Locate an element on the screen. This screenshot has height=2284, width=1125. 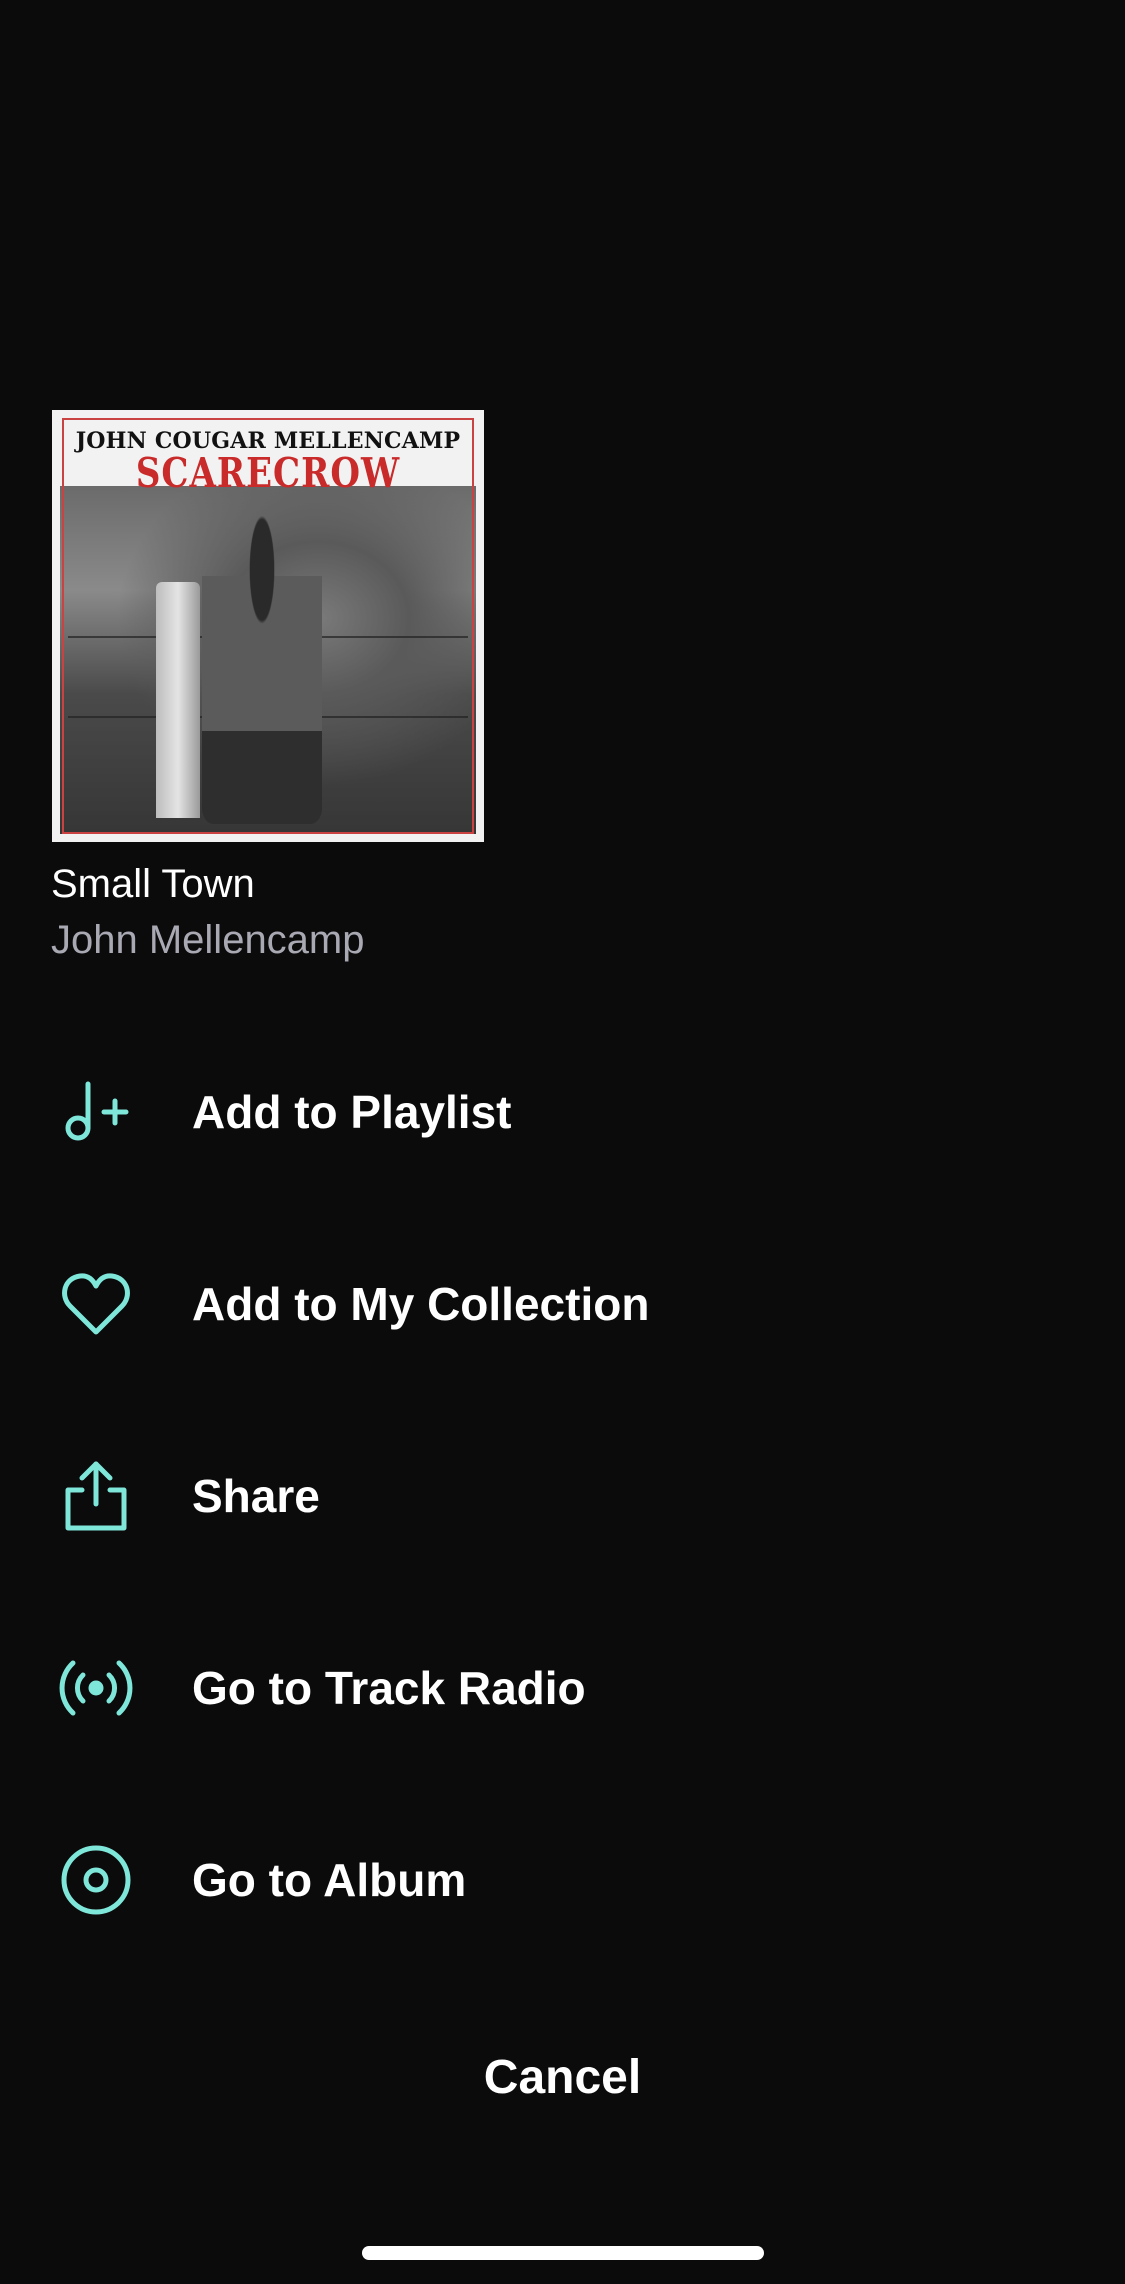
cancel-button: Cancel is located at coordinates (562, 2077).